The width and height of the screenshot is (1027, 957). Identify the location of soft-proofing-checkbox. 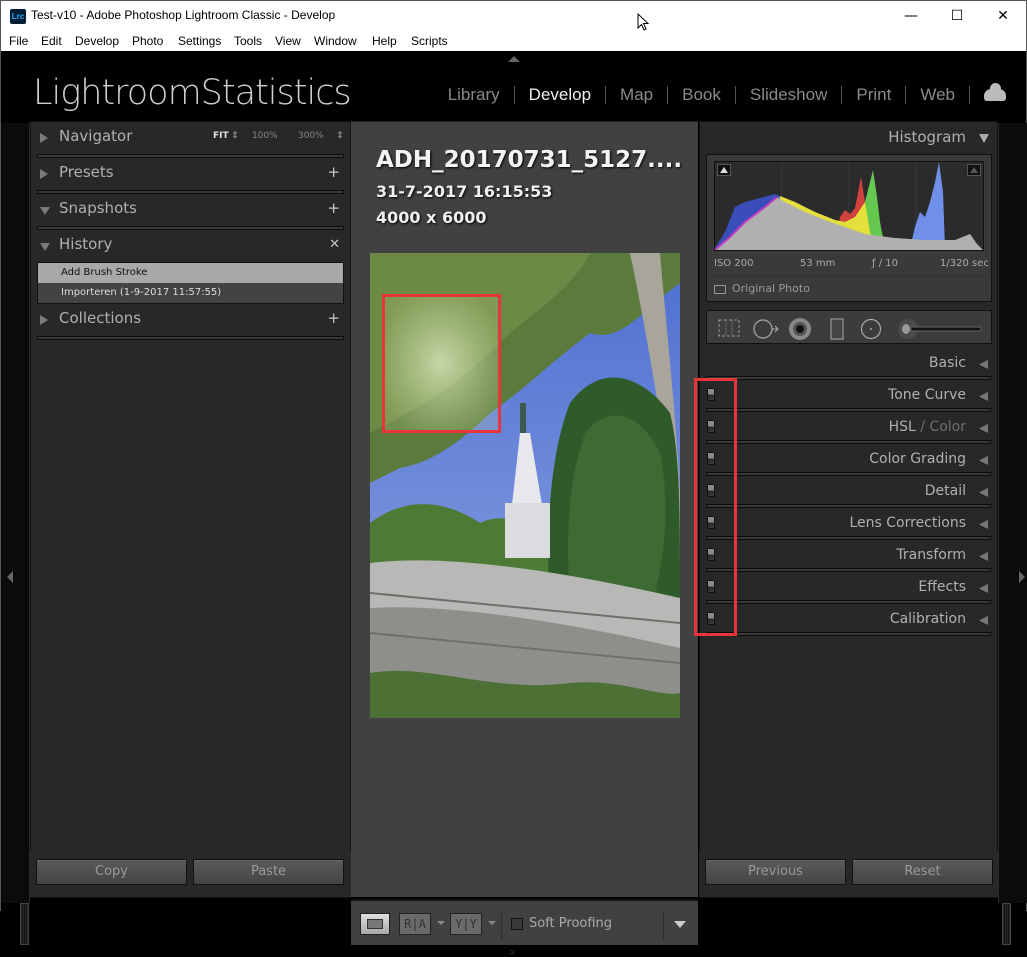
(517, 924).